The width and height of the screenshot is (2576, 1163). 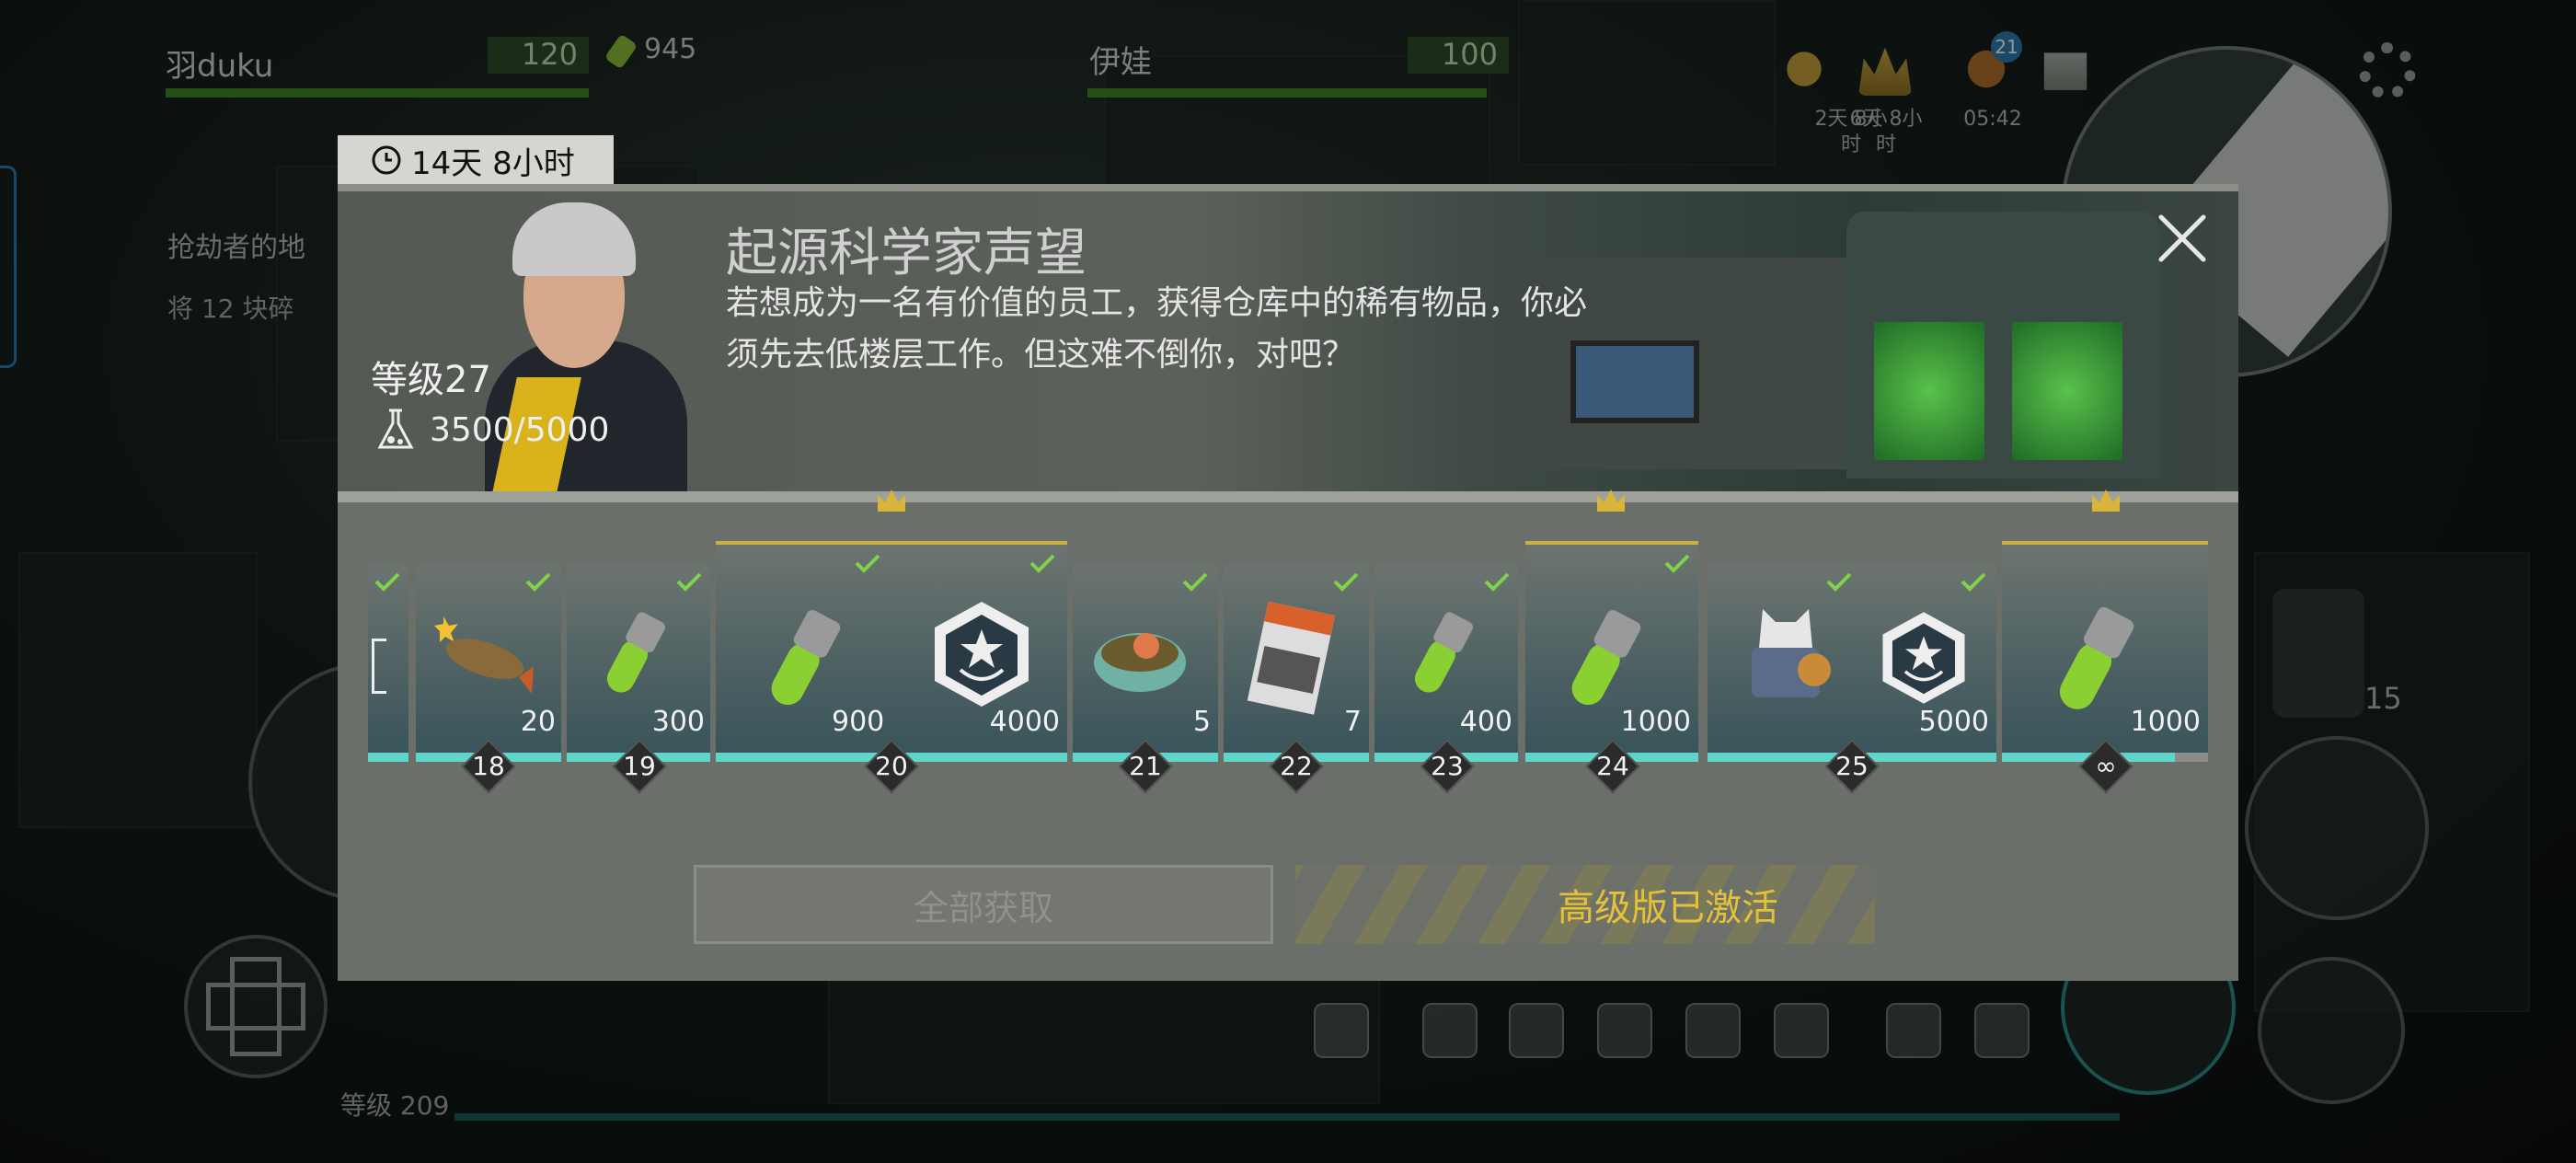 I want to click on reward-qty: 5, so click(x=1201, y=722).